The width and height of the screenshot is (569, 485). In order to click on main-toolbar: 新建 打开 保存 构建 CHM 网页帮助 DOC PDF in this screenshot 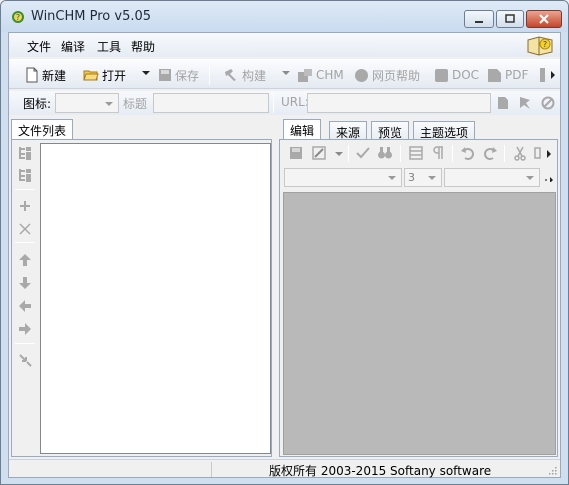, I will do `click(284, 74)`.